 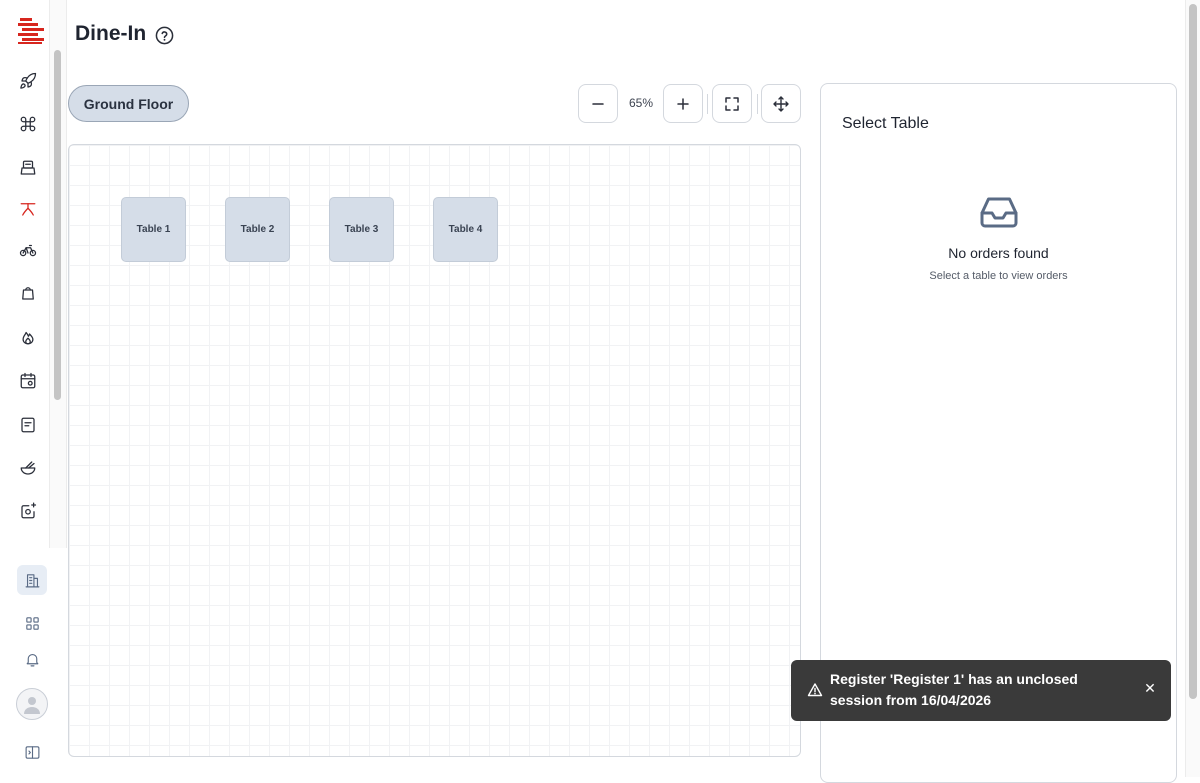 What do you see at coordinates (815, 690) in the screenshot?
I see `warning-icon` at bounding box center [815, 690].